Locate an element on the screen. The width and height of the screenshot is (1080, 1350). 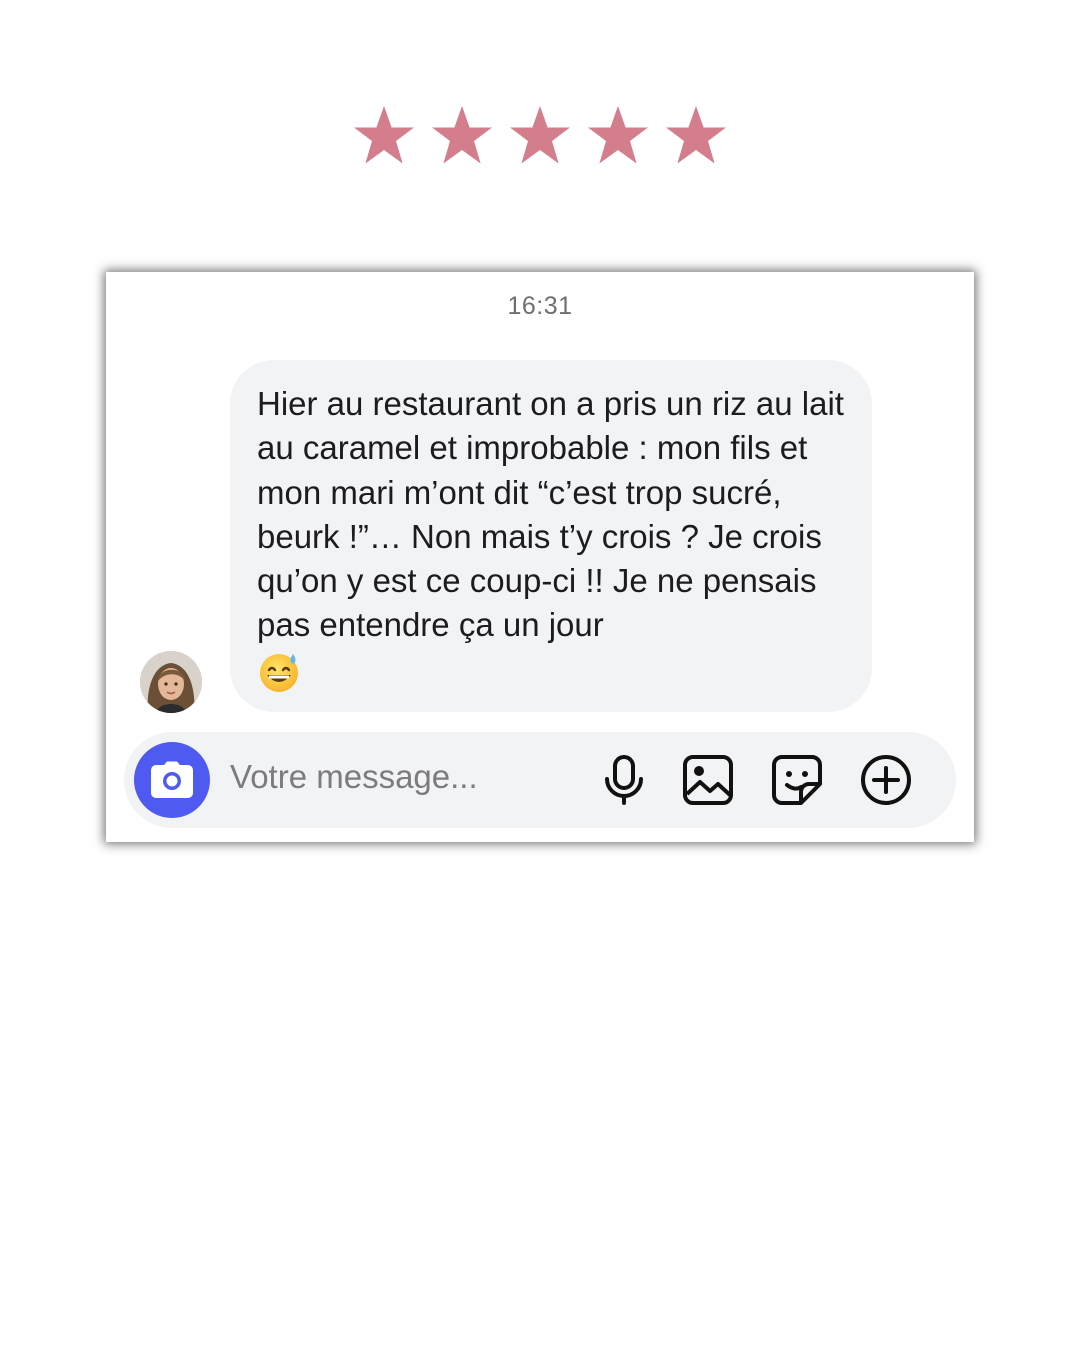
avatar is located at coordinates (171, 682).